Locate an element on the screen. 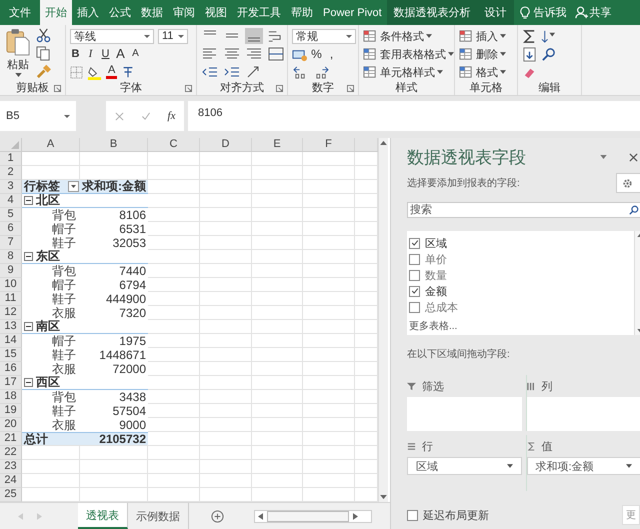  ribbon-tab: 数据透视表分析 is located at coordinates (432, 12).